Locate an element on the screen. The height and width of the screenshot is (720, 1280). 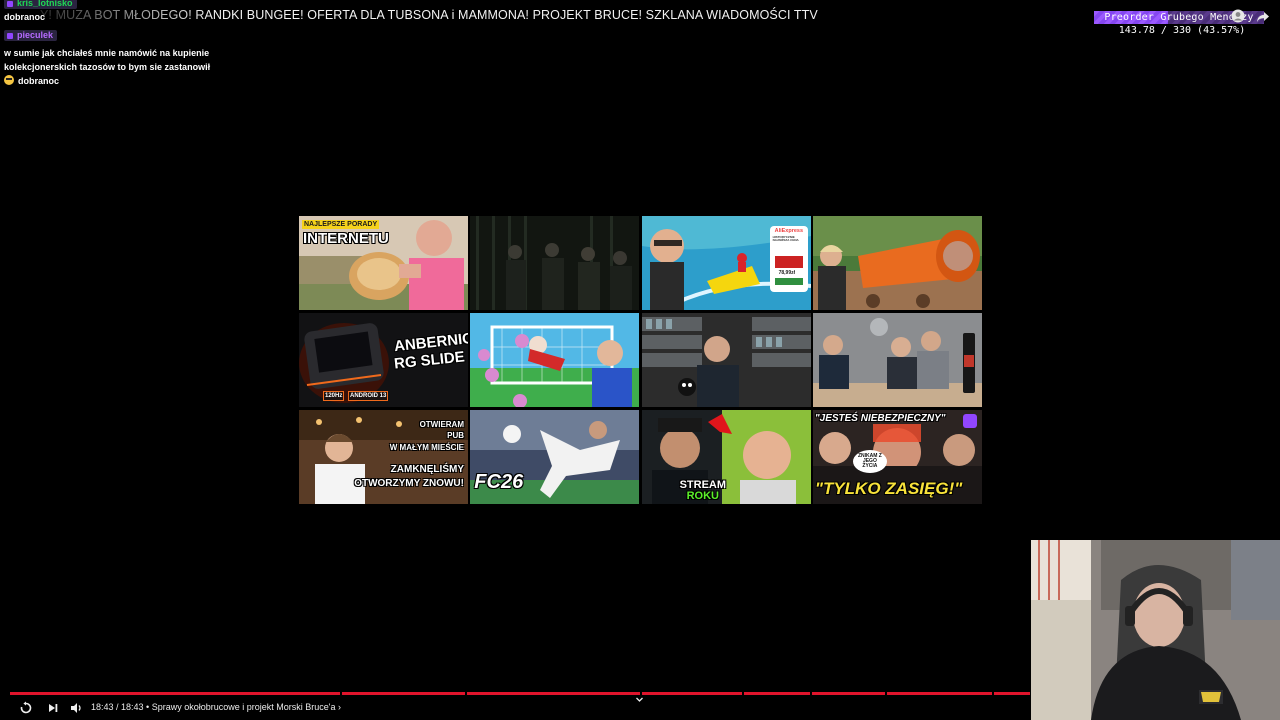
volume-icon is located at coordinates (76, 708).